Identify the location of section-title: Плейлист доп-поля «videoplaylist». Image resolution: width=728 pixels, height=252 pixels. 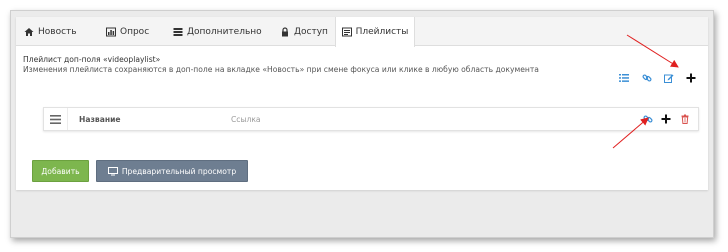
(92, 59).